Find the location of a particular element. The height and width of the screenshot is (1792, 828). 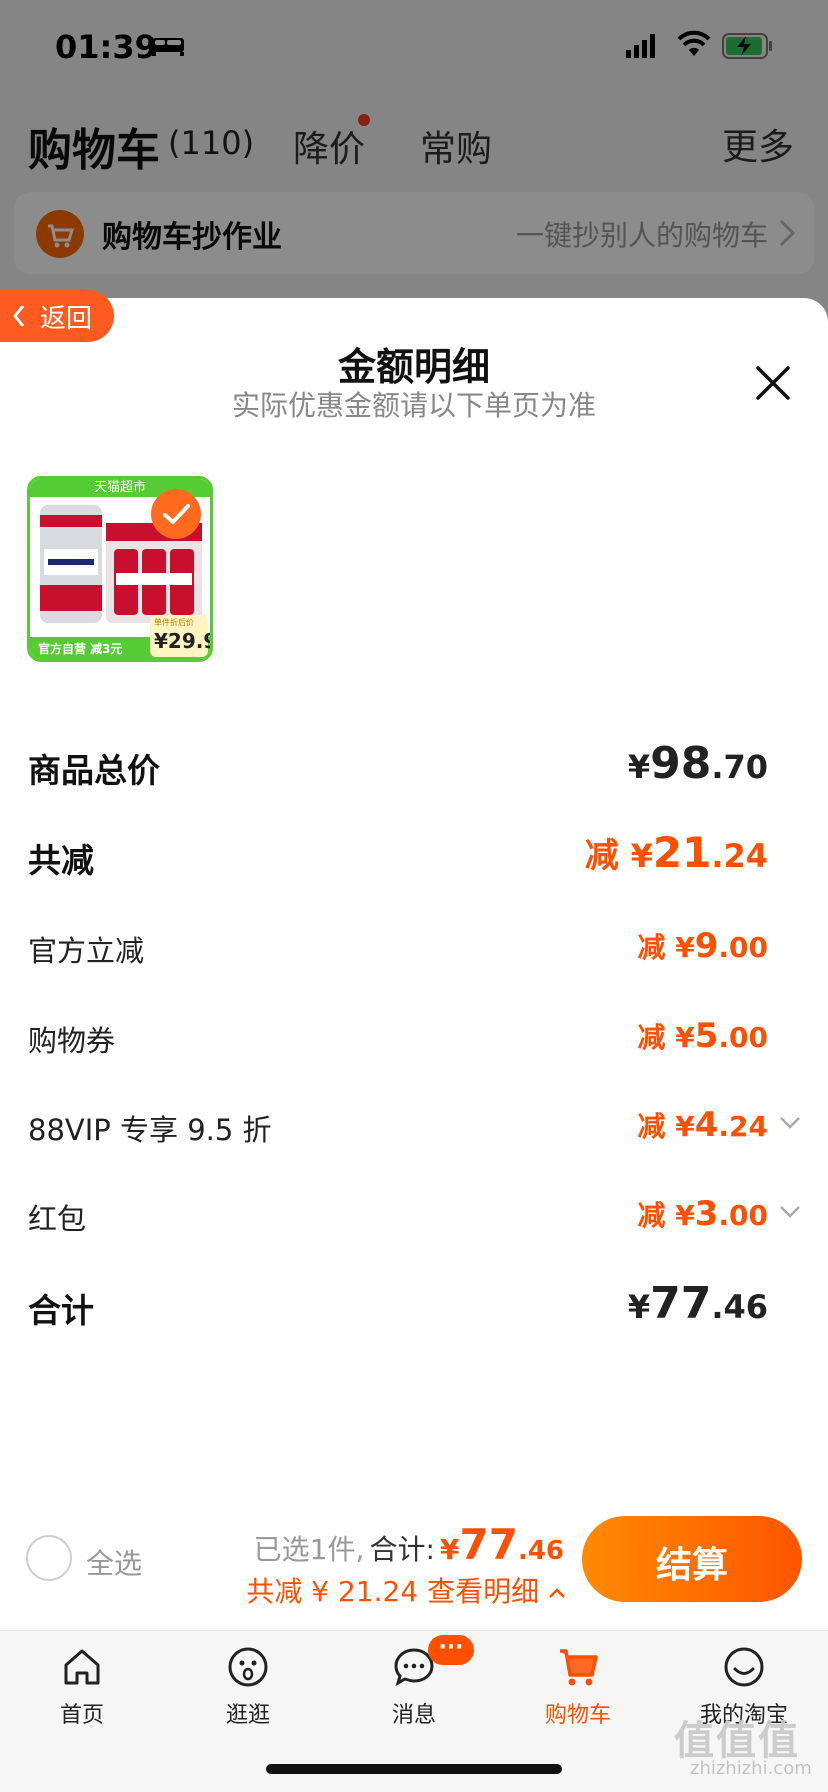

message-badge-dots: ··· is located at coordinates (451, 1647).